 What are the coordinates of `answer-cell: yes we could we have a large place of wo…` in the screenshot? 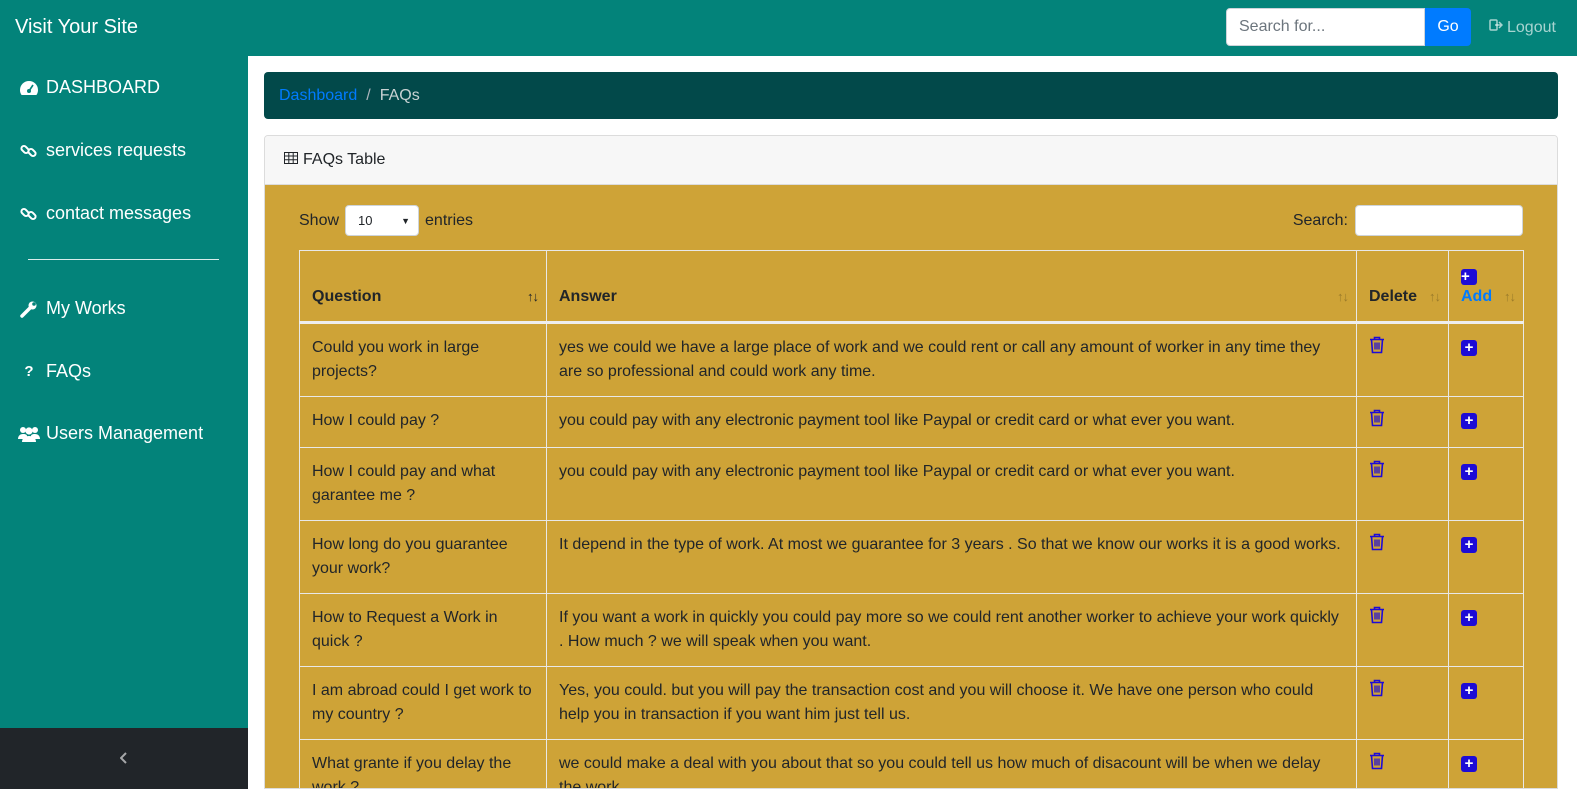 It's located at (951, 359).